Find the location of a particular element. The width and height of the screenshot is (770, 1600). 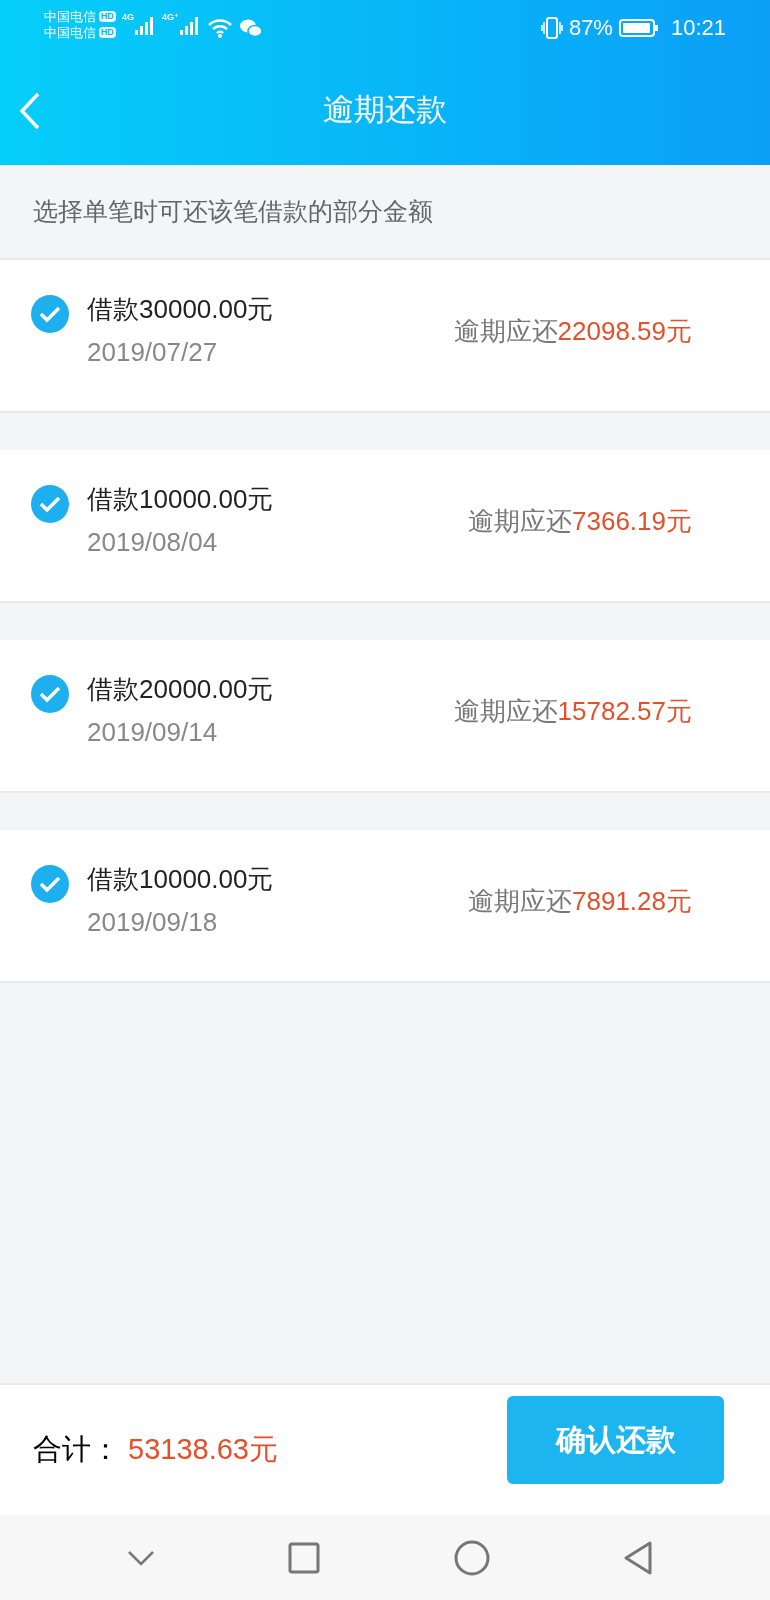

overdue-amount: 逾期应还7366.19元 is located at coordinates (580, 521).